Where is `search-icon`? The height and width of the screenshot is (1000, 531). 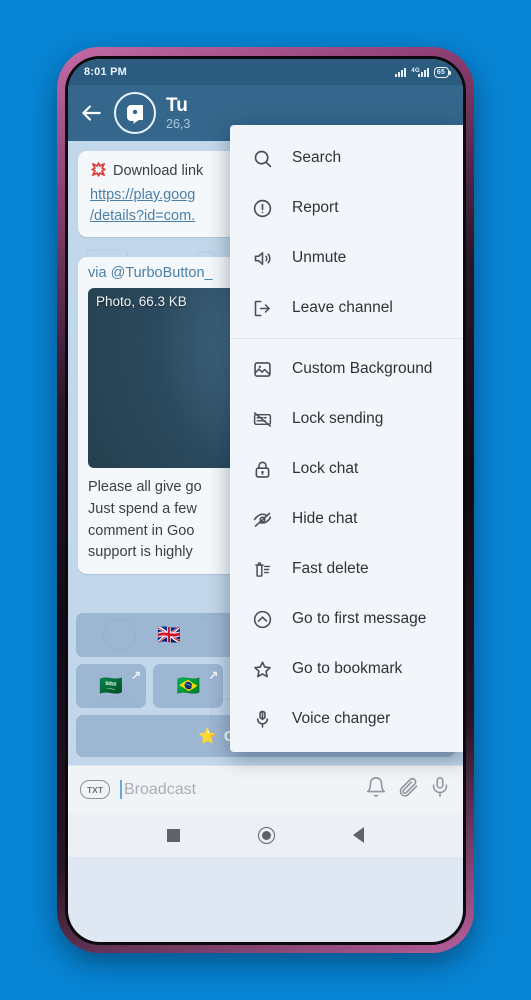 search-icon is located at coordinates (262, 158).